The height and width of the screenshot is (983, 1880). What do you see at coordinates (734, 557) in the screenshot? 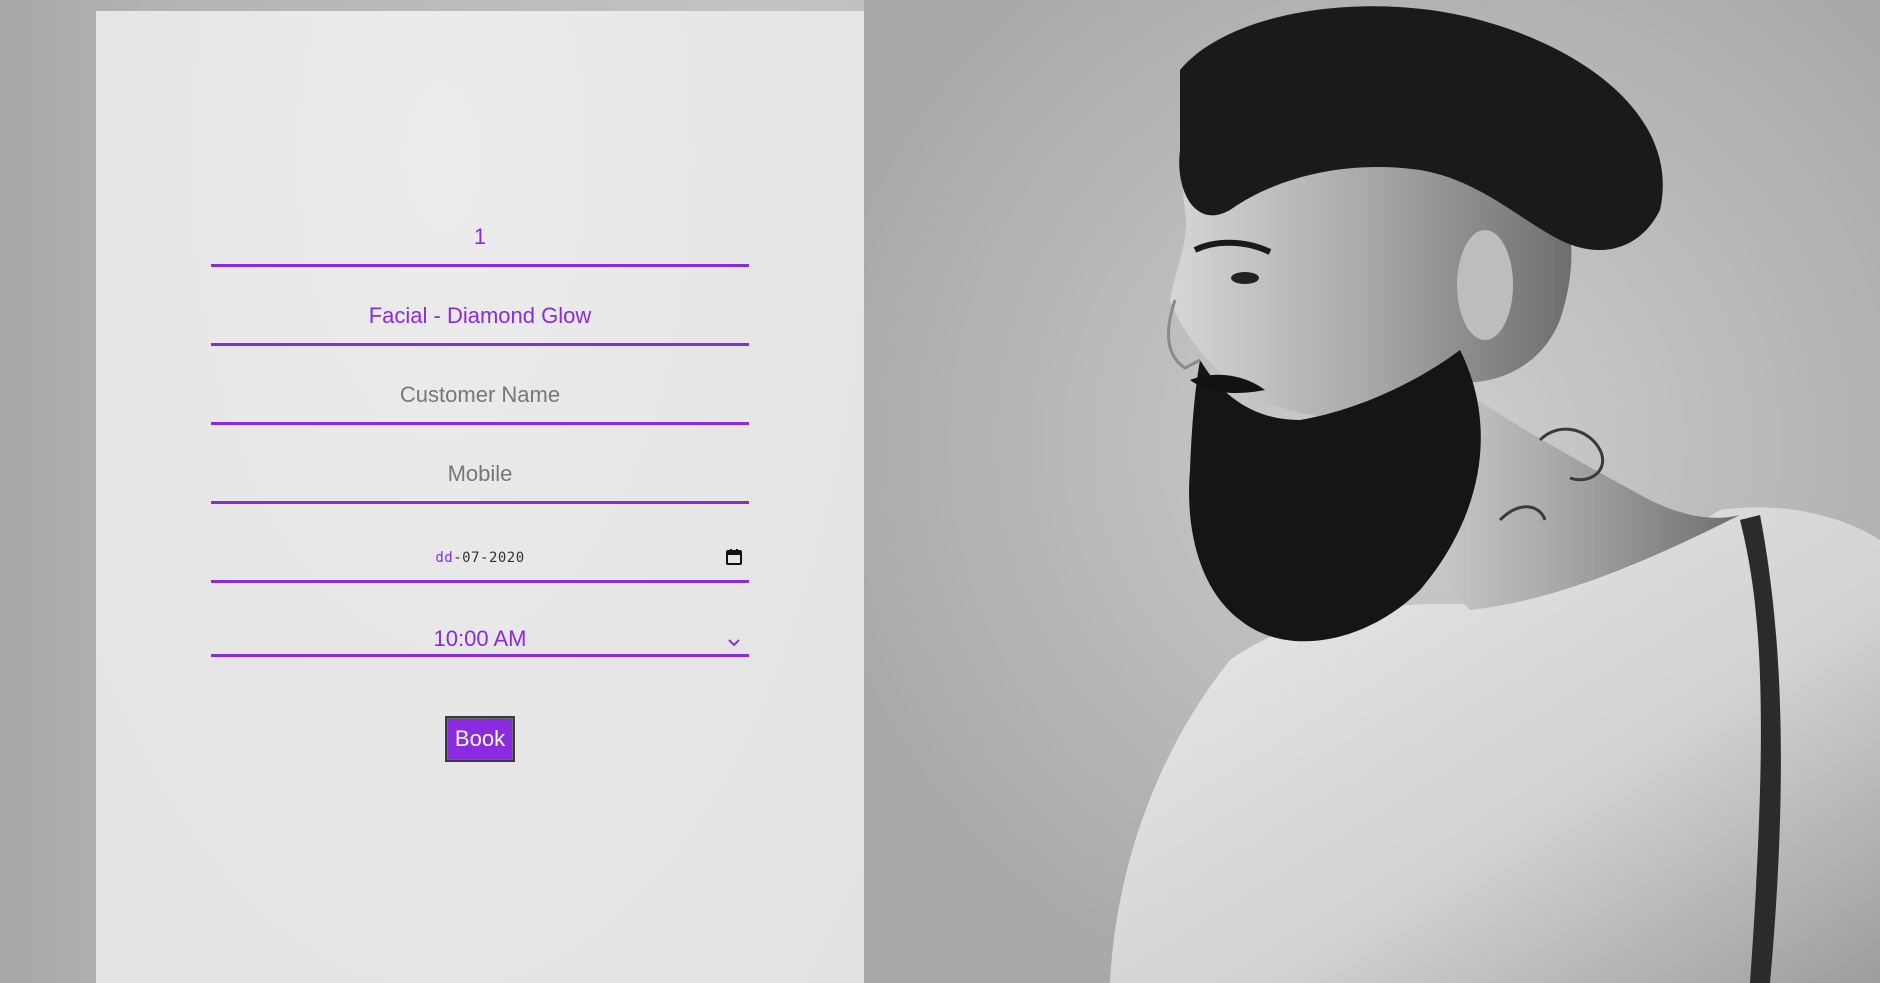
I see `calendar-icon` at bounding box center [734, 557].